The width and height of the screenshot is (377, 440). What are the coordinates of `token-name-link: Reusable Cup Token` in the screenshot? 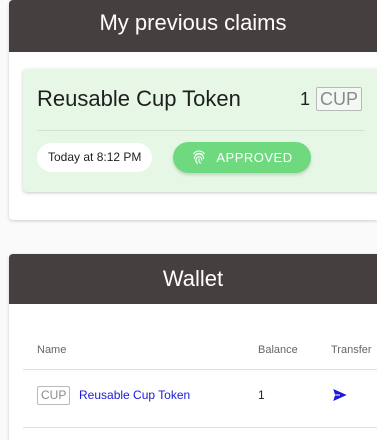 It's located at (134, 395).